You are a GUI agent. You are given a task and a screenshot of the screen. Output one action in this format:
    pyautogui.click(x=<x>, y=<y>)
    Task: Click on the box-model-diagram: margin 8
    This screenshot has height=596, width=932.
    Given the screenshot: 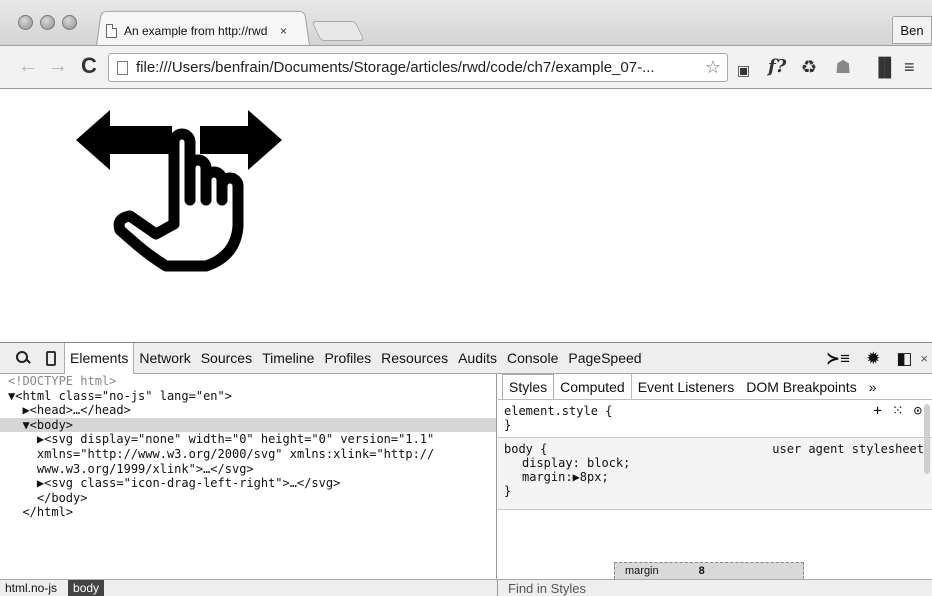 What is the action you would take?
    pyautogui.click(x=709, y=570)
    